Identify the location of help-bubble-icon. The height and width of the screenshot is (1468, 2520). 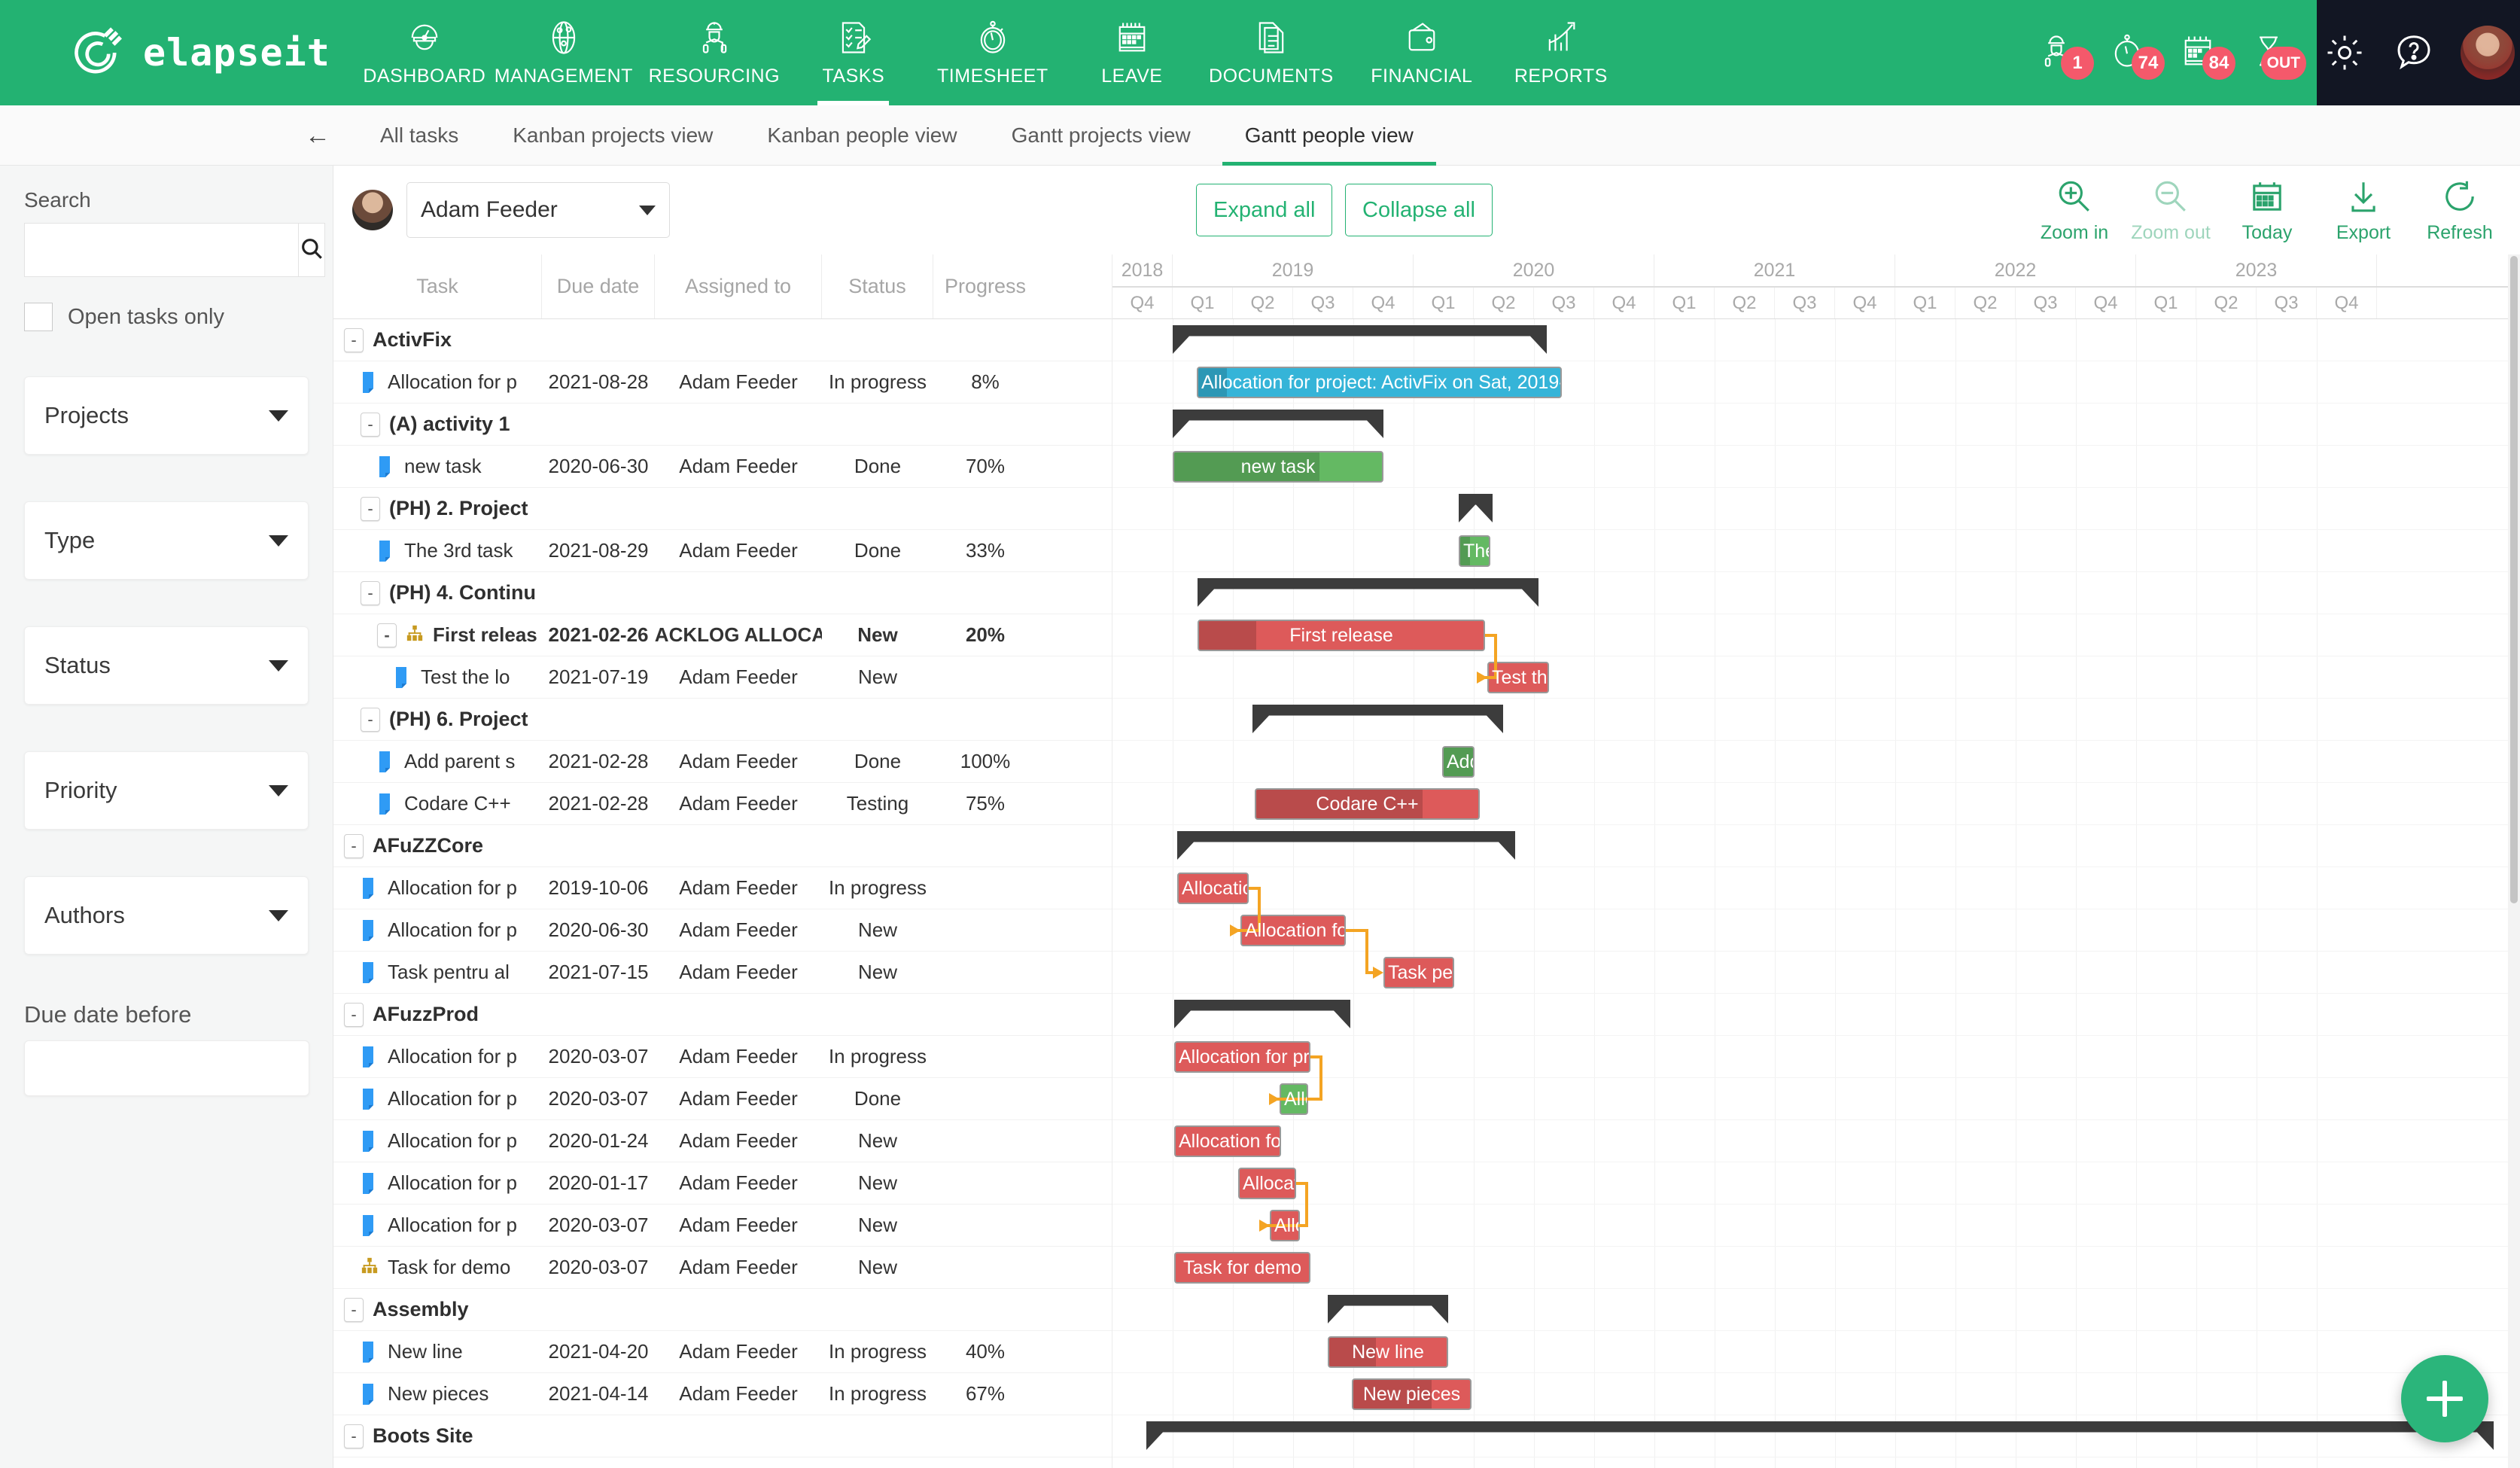
(2413, 52).